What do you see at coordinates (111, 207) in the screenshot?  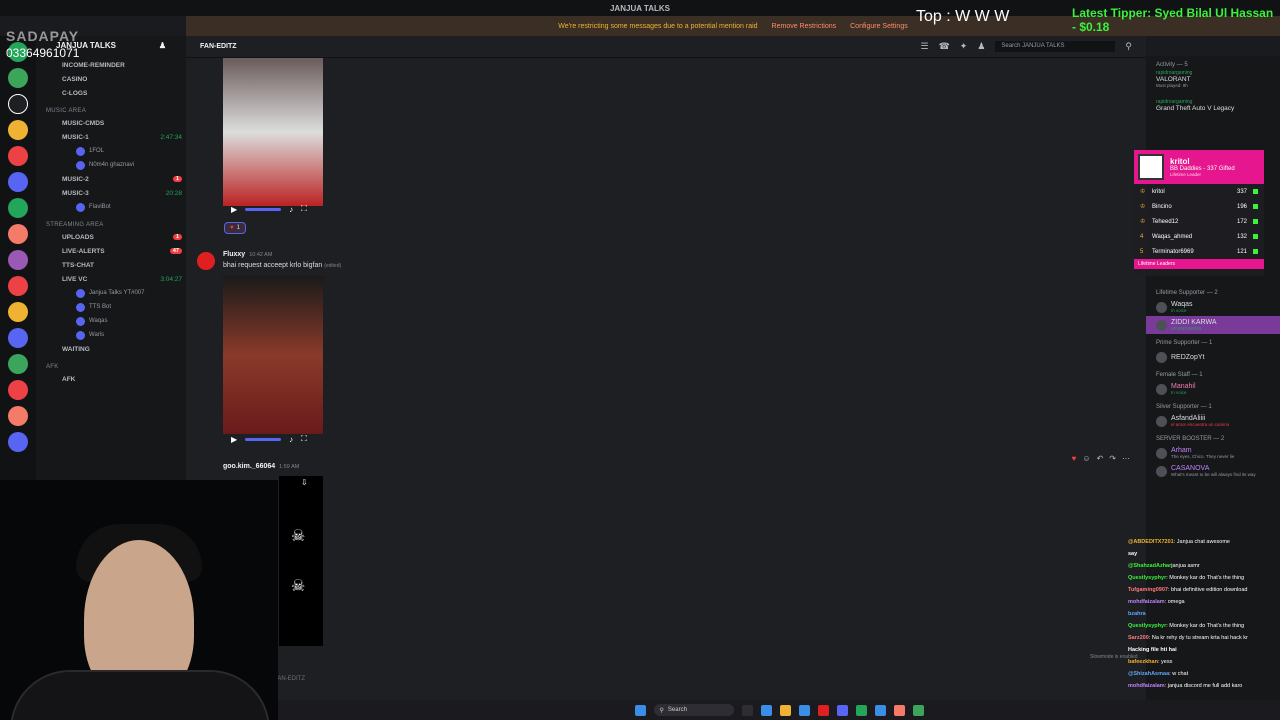 I see `voice-user: FlaviBot` at bounding box center [111, 207].